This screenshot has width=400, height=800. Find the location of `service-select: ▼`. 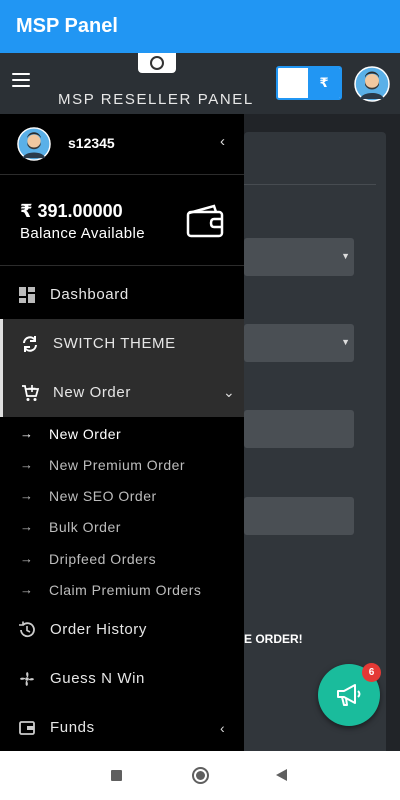

service-select: ▼ is located at coordinates (299, 343).